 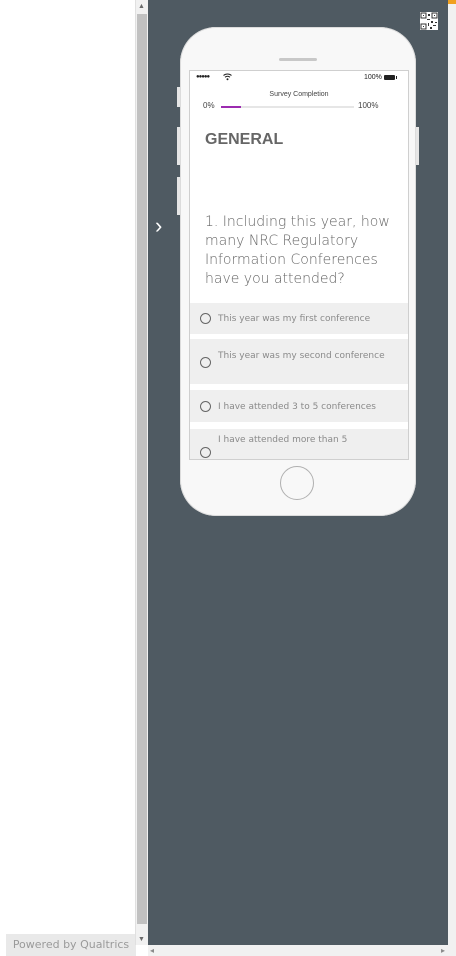 I want to click on expand-panel-chevron-icon: ›, so click(x=165, y=226).